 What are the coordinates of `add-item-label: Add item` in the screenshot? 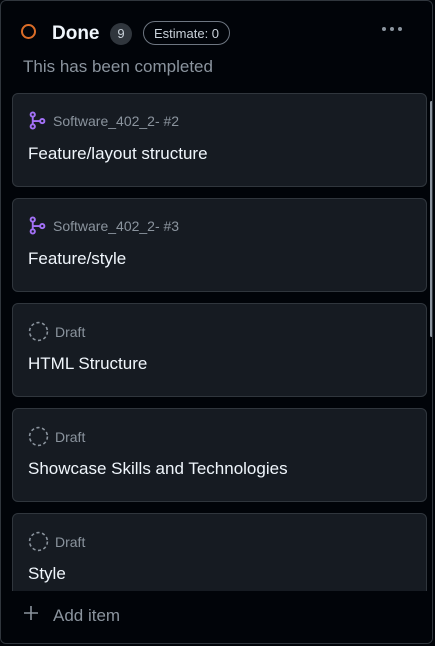 It's located at (87, 615).